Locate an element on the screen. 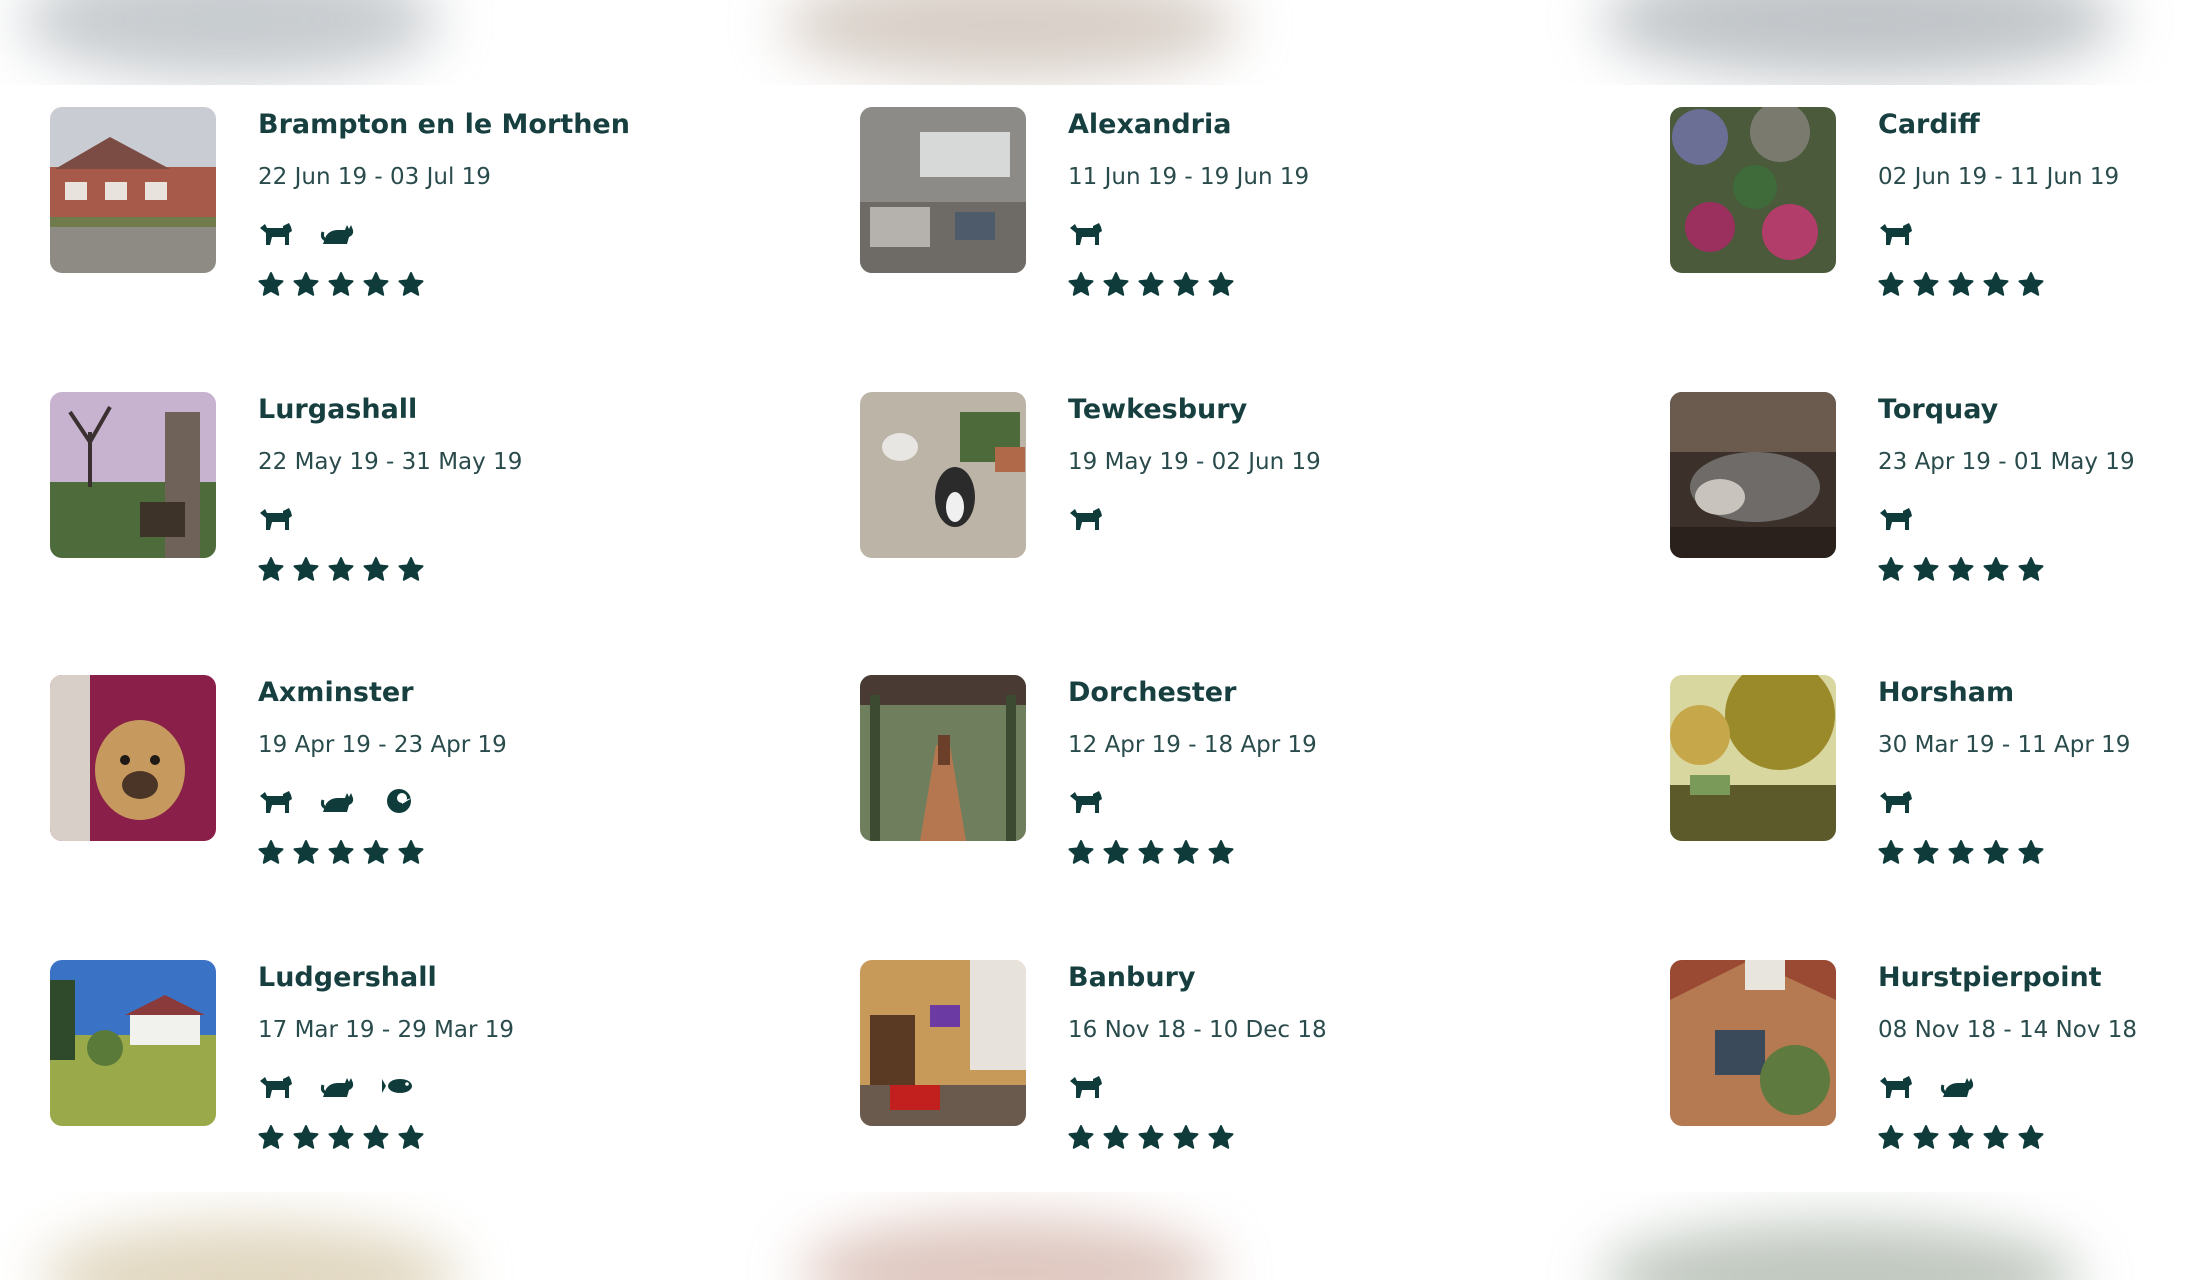 This screenshot has width=2200, height=1280. stay-location: Brampton en le Morthen is located at coordinates (444, 124).